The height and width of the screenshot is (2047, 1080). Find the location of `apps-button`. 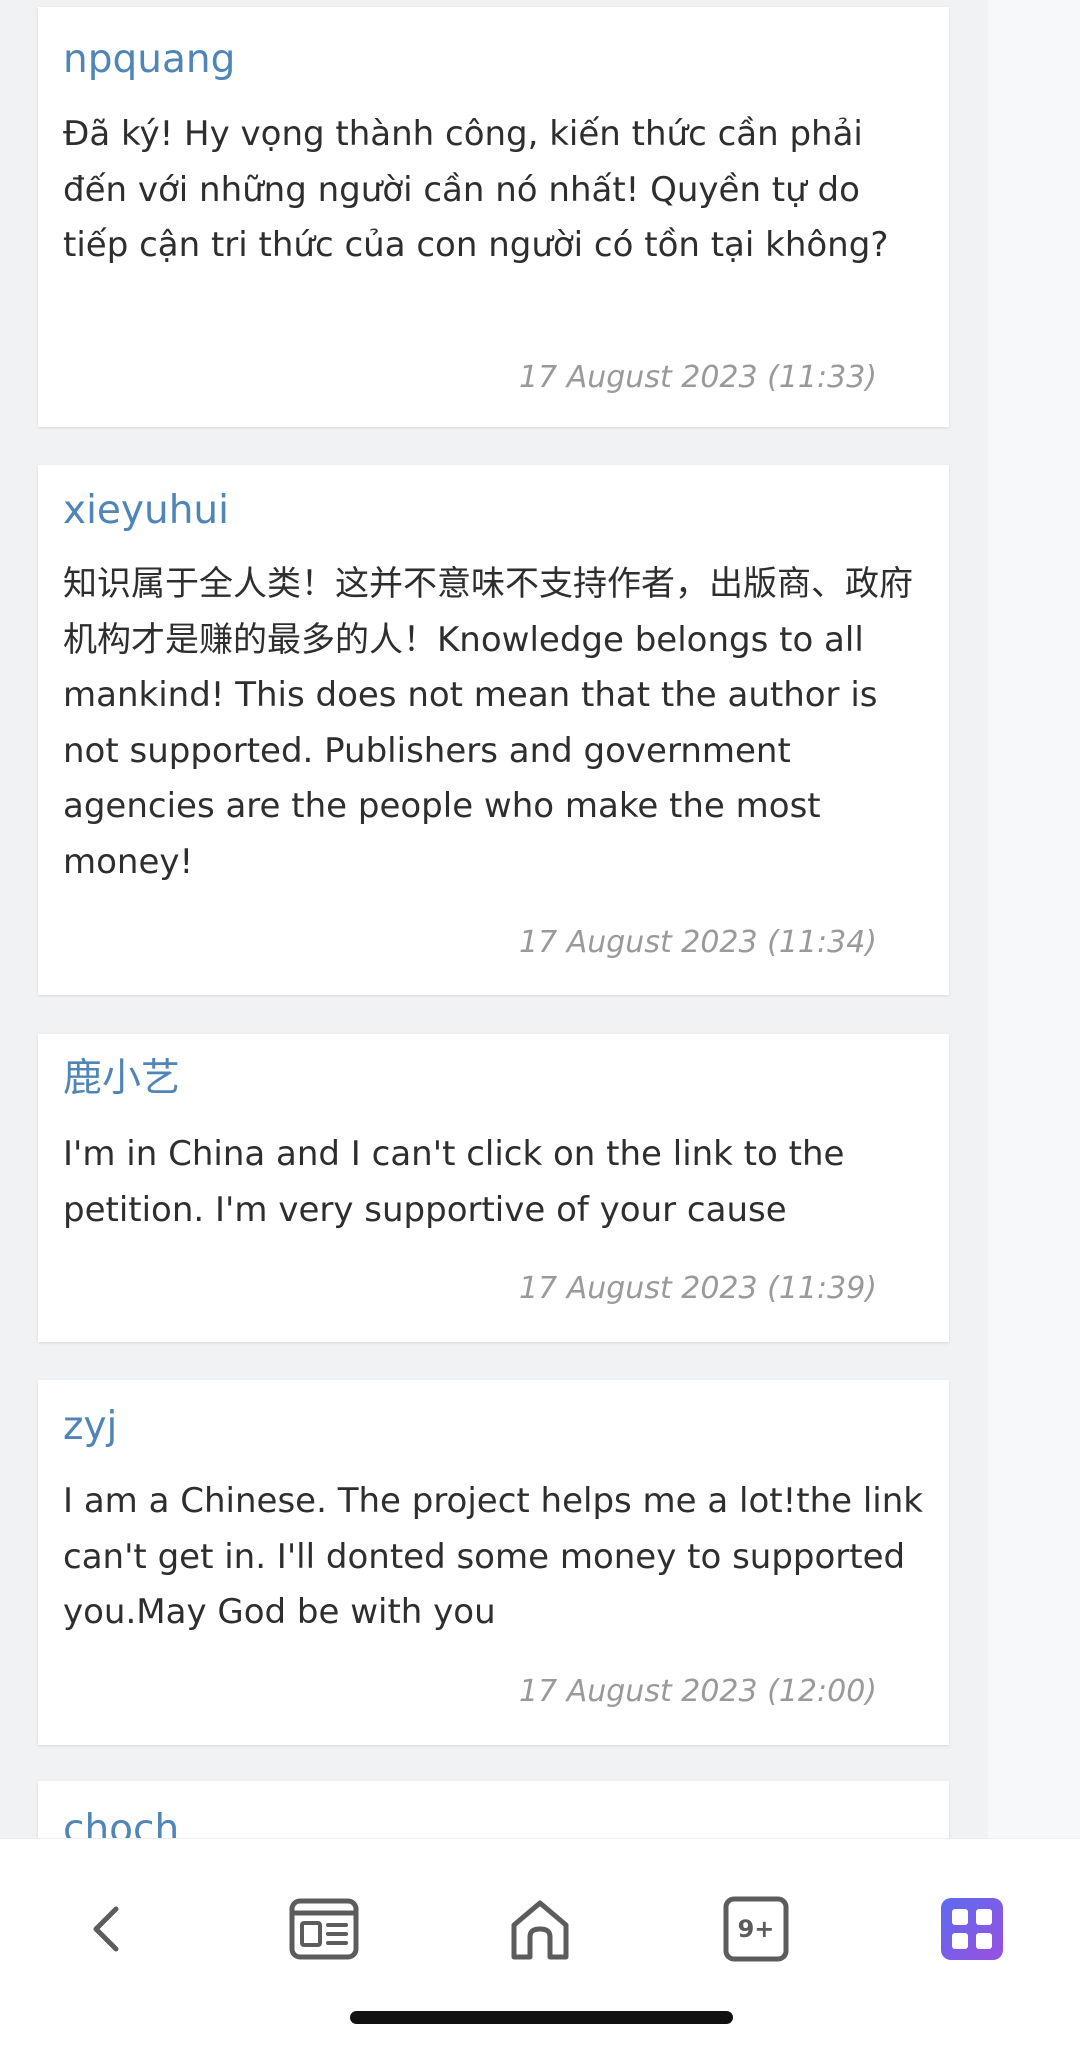

apps-button is located at coordinates (972, 1929).